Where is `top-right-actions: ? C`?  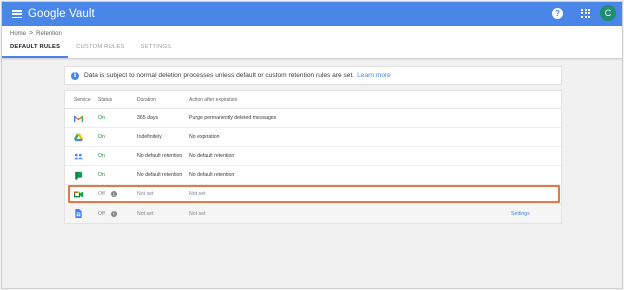
top-right-actions: ? C is located at coordinates (584, 13).